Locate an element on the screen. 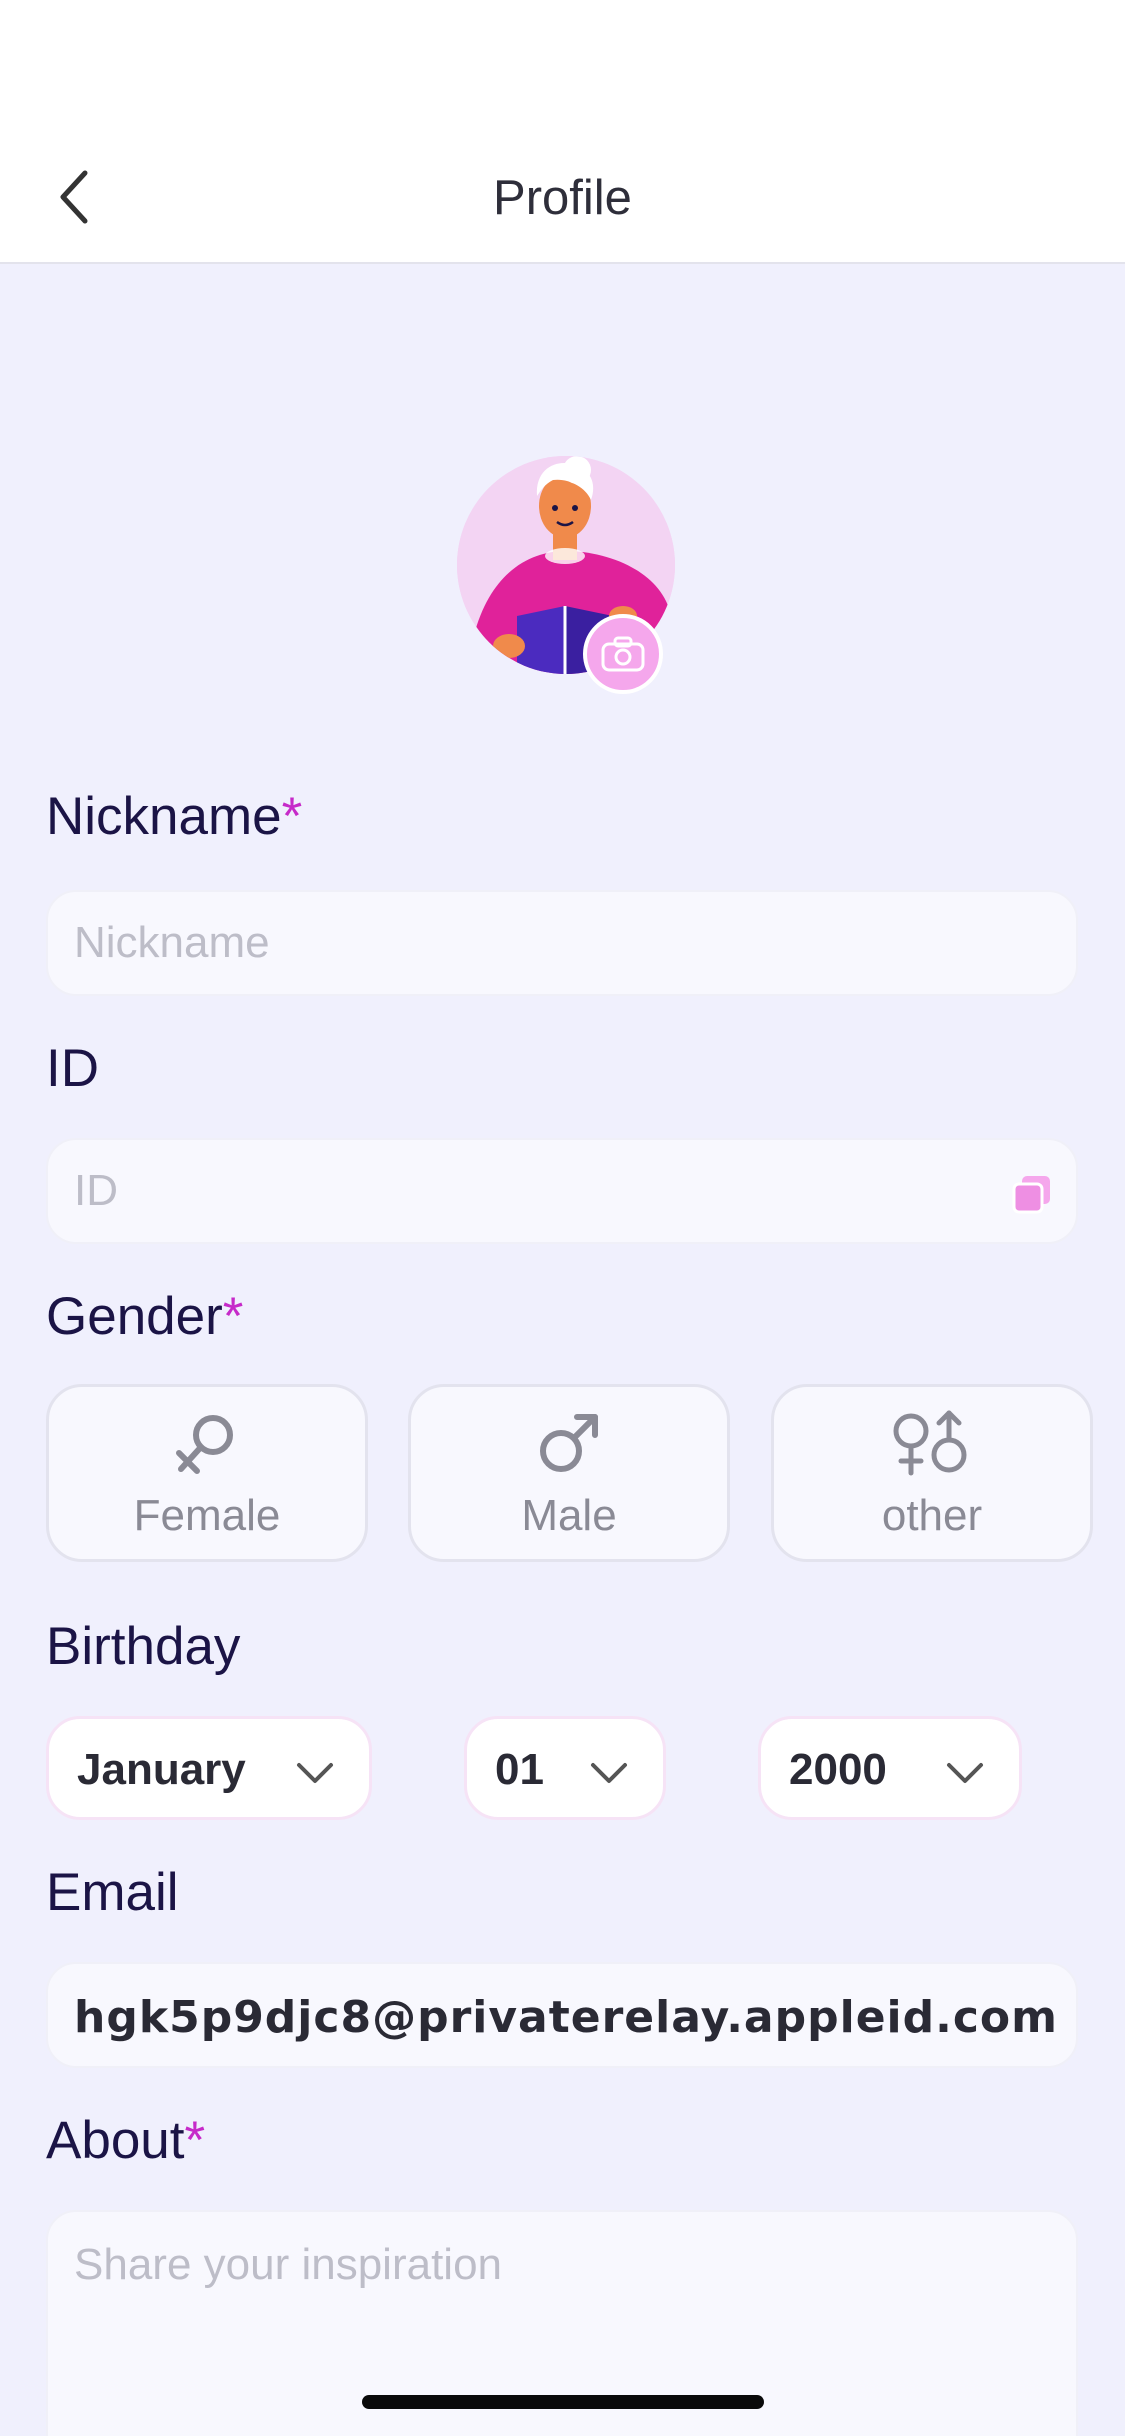 The image size is (1125, 2436). gender-option-label: other is located at coordinates (932, 1515).